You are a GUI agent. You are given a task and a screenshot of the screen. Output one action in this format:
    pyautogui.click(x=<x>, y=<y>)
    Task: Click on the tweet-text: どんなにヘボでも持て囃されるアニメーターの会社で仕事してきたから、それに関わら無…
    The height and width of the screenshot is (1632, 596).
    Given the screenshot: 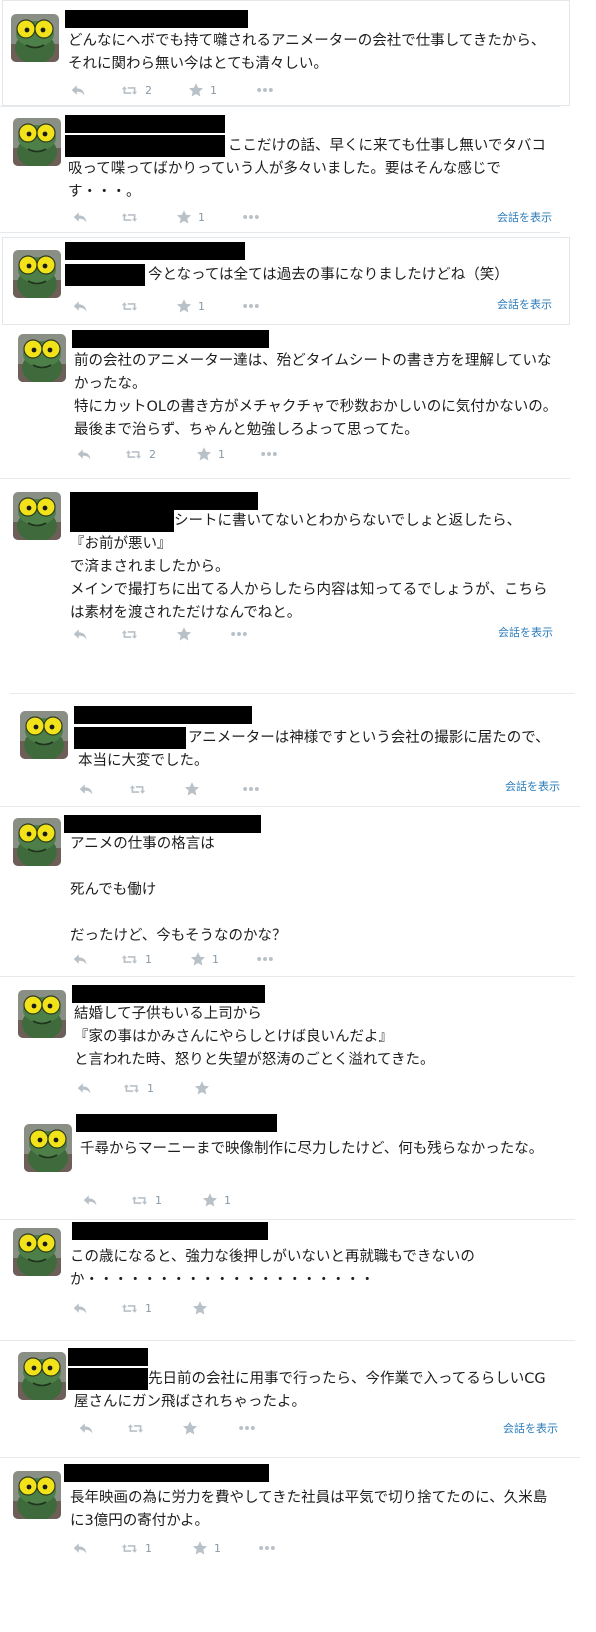 What is the action you would take?
    pyautogui.click(x=307, y=52)
    